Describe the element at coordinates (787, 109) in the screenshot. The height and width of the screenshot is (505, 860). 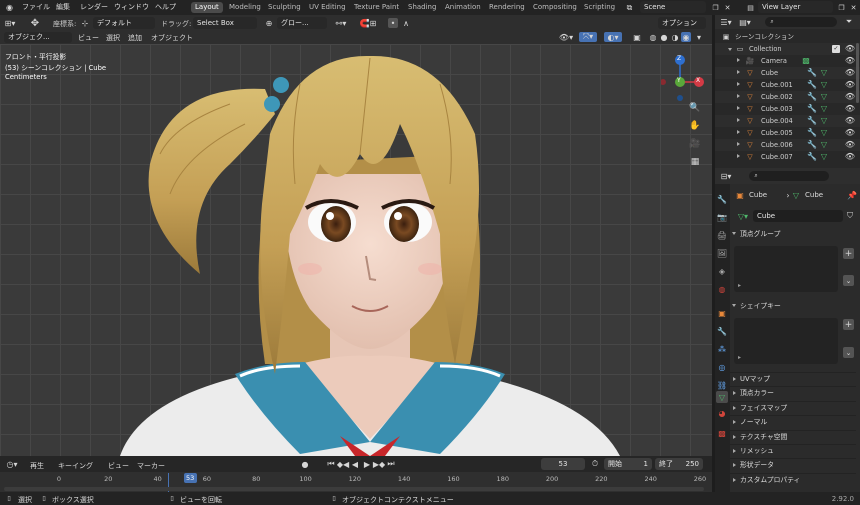
I see `outliner-item: ▽ Cube.003 🔧 ▽ 👁` at that location.